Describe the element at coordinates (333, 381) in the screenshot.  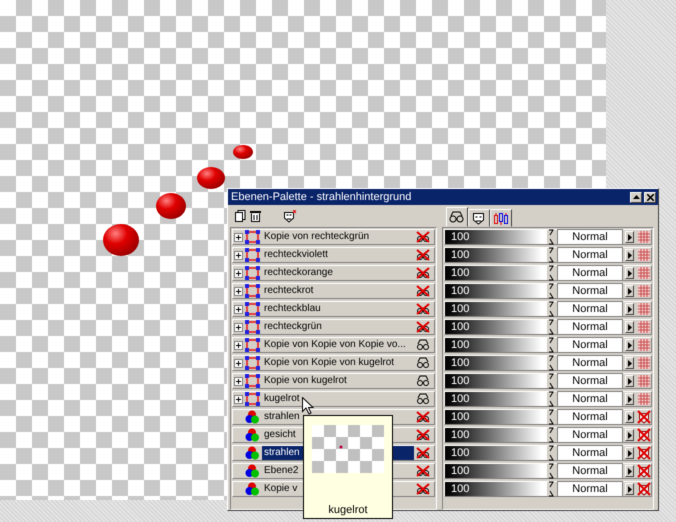
I see `layer-row: Kopie von kugelrot` at that location.